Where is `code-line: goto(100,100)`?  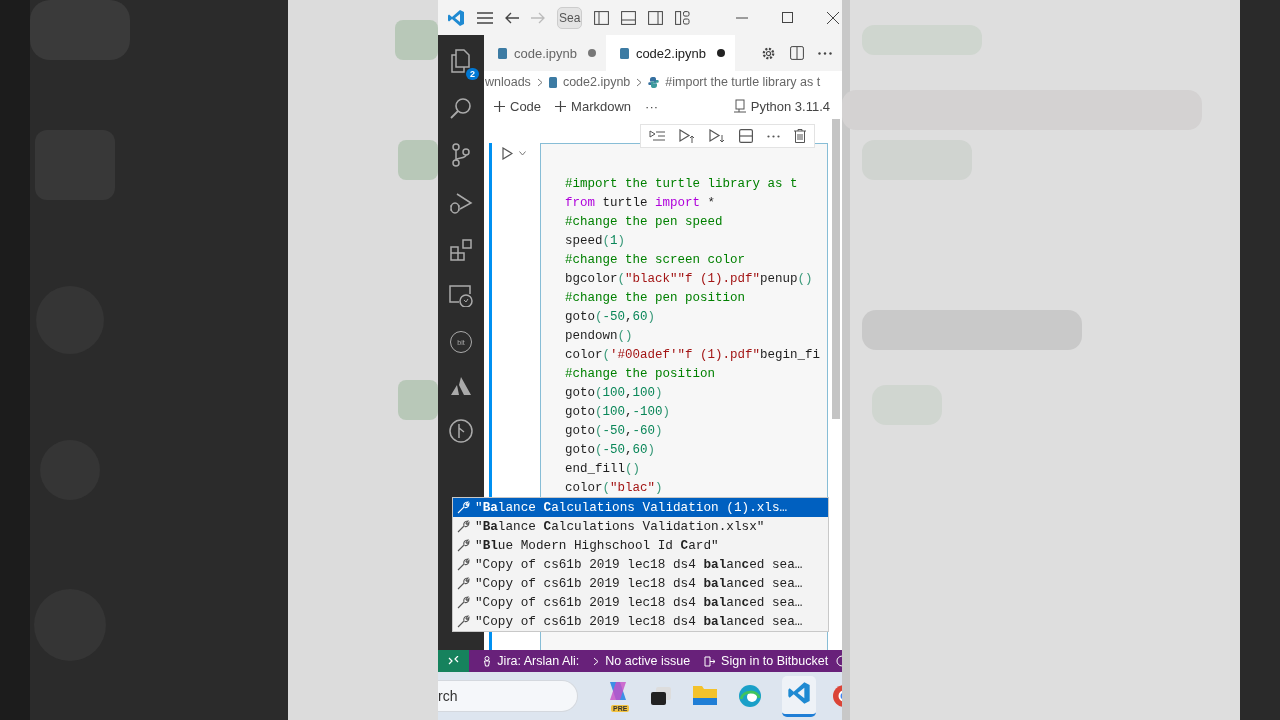
code-line: goto(100,100) is located at coordinates (614, 393).